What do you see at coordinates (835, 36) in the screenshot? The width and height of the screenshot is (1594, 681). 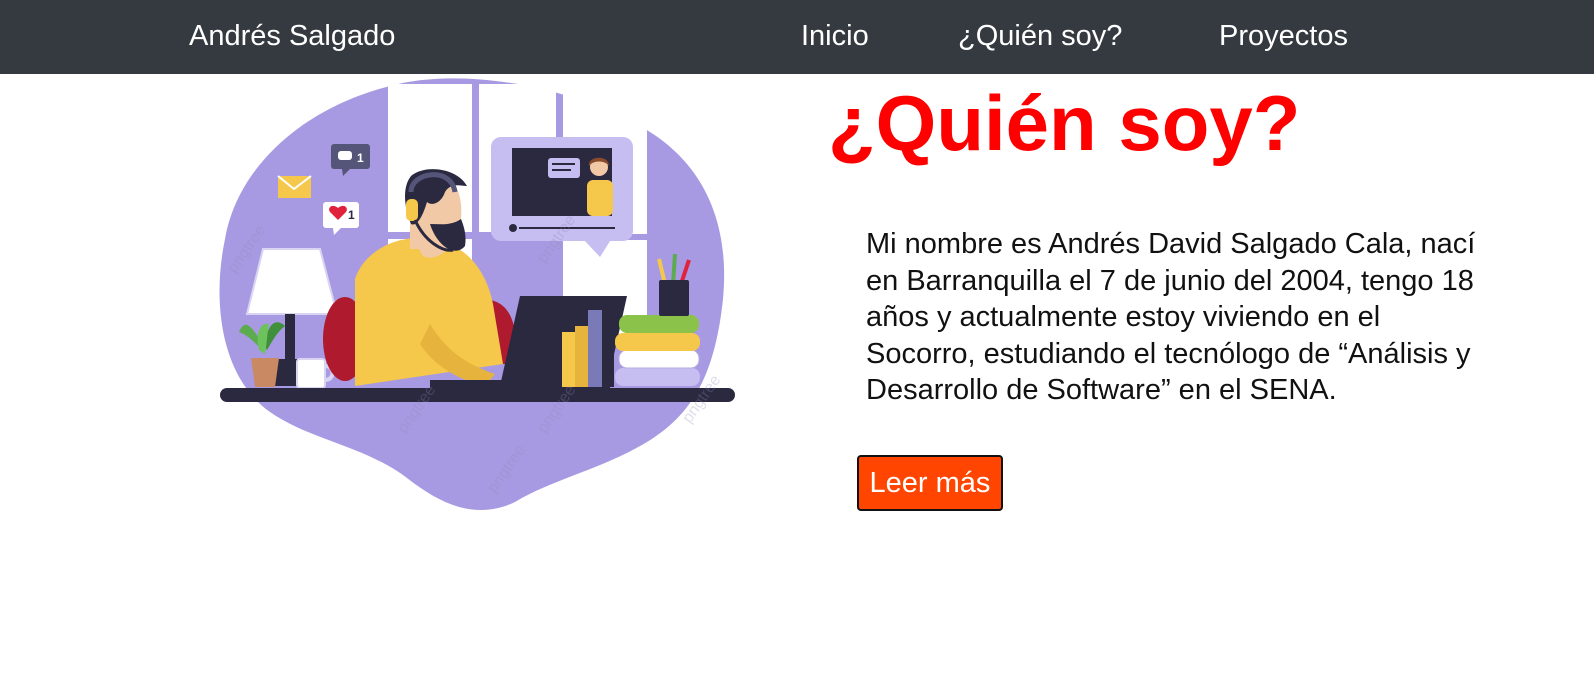 I see `nav-link-inicio: Inicio` at bounding box center [835, 36].